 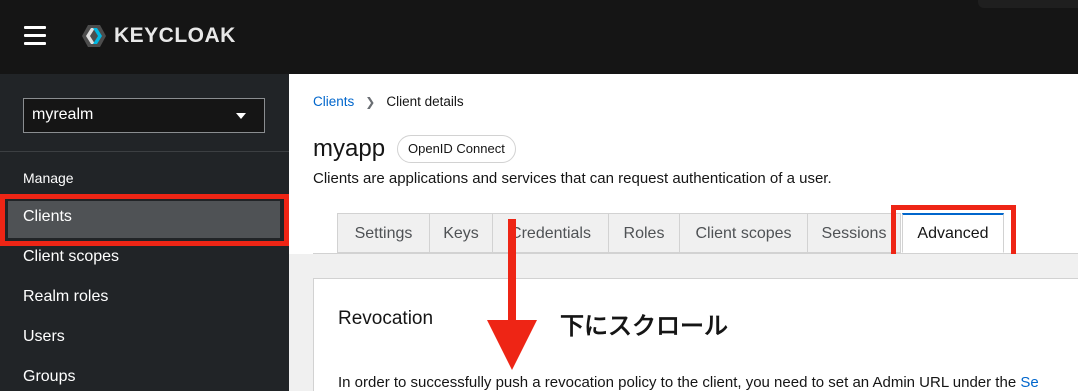 What do you see at coordinates (175, 35) in the screenshot?
I see `logo-text: KEYCLOAK` at bounding box center [175, 35].